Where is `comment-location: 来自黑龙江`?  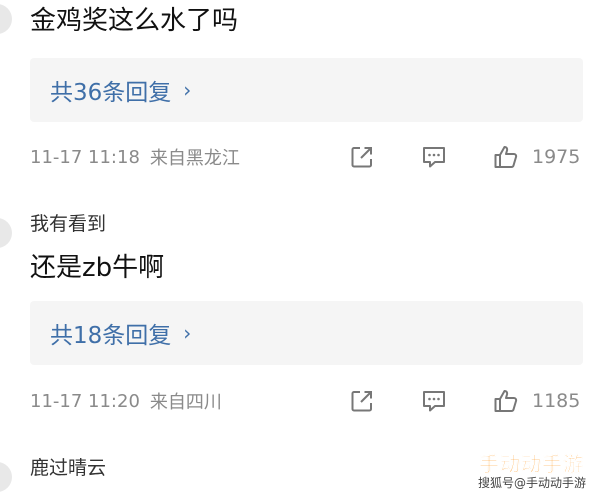
comment-location: 来自黑龙江 is located at coordinates (194, 158).